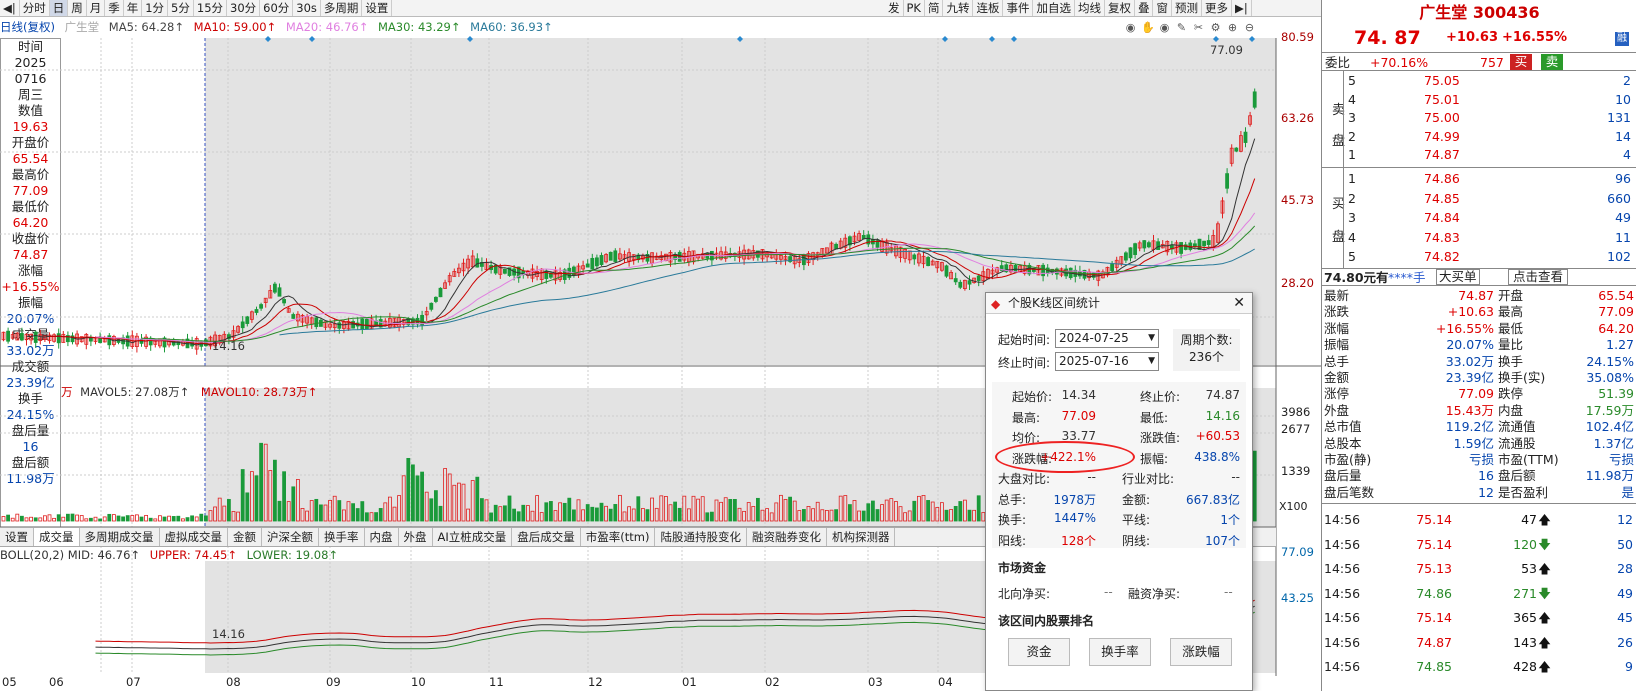 The width and height of the screenshot is (1636, 691). Describe the element at coordinates (1442, 217) in the screenshot. I see `bids-price: 74.84` at that location.